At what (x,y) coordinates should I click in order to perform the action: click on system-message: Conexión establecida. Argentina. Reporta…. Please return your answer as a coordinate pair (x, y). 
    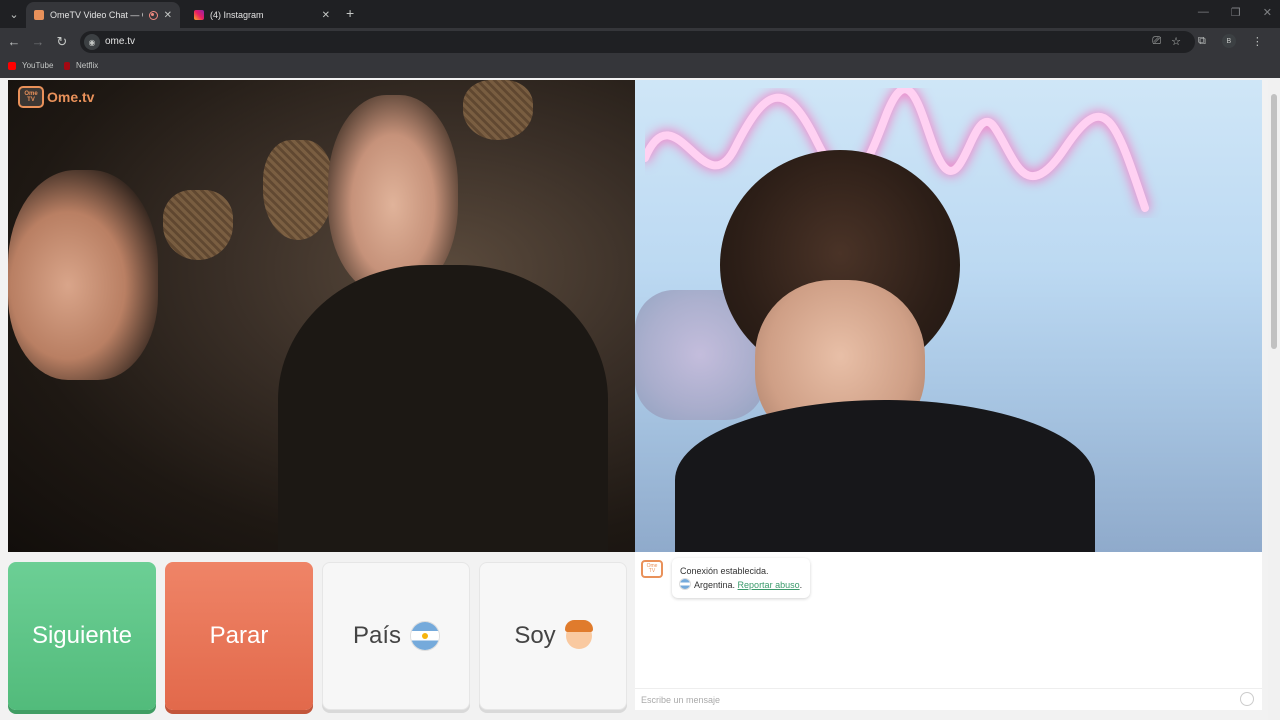
    Looking at the image, I should click on (741, 578).